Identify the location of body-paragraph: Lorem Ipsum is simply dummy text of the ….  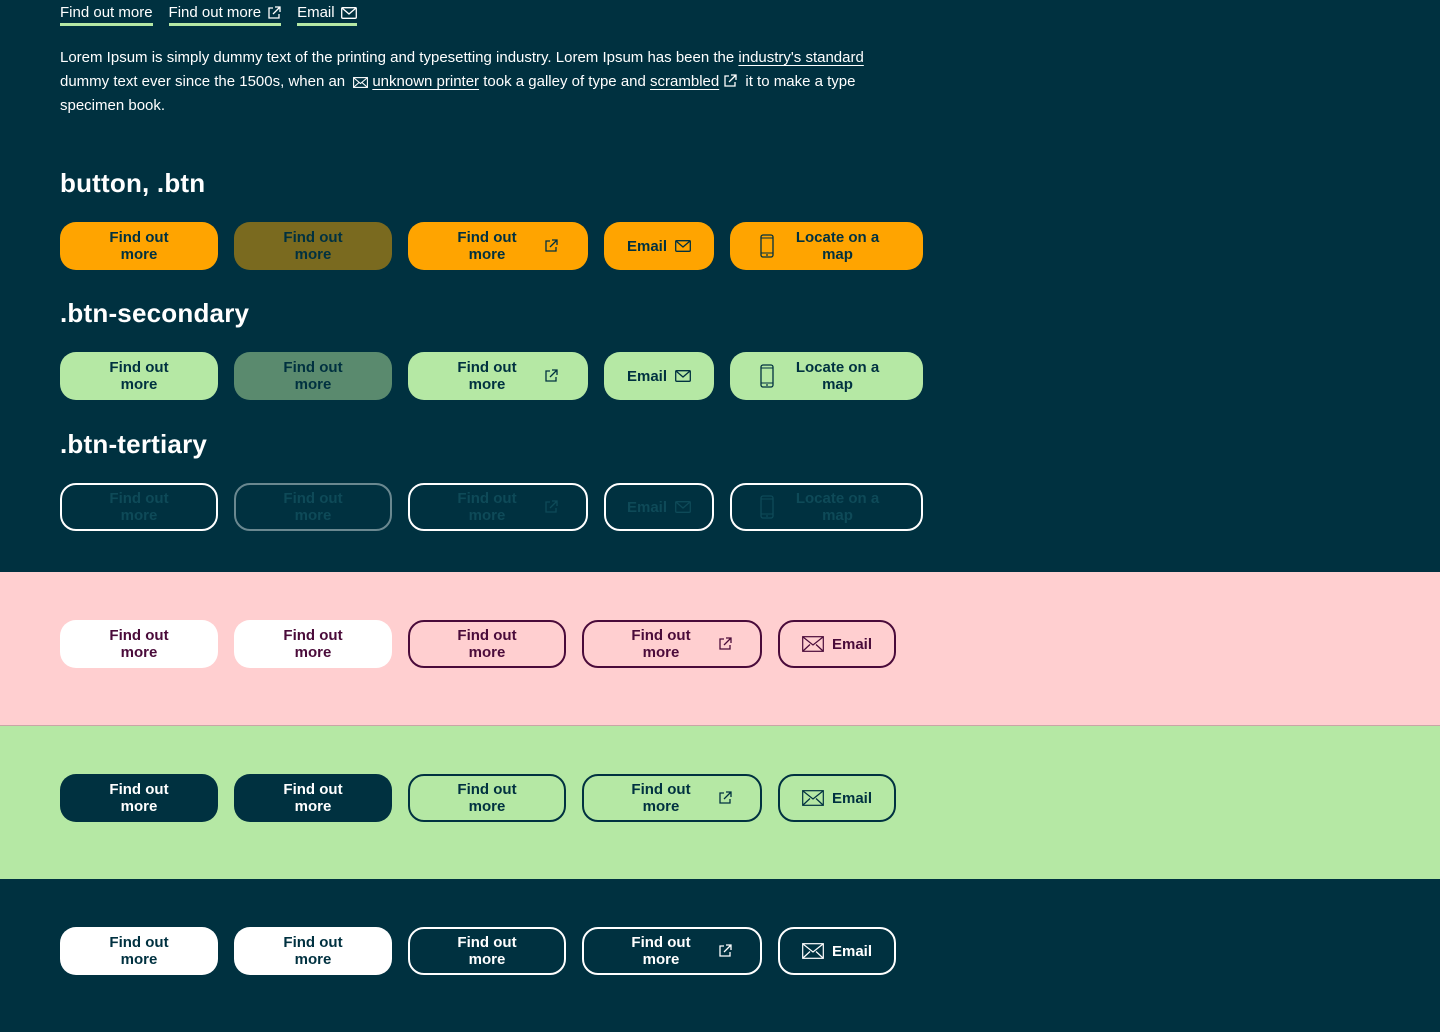
(475, 82).